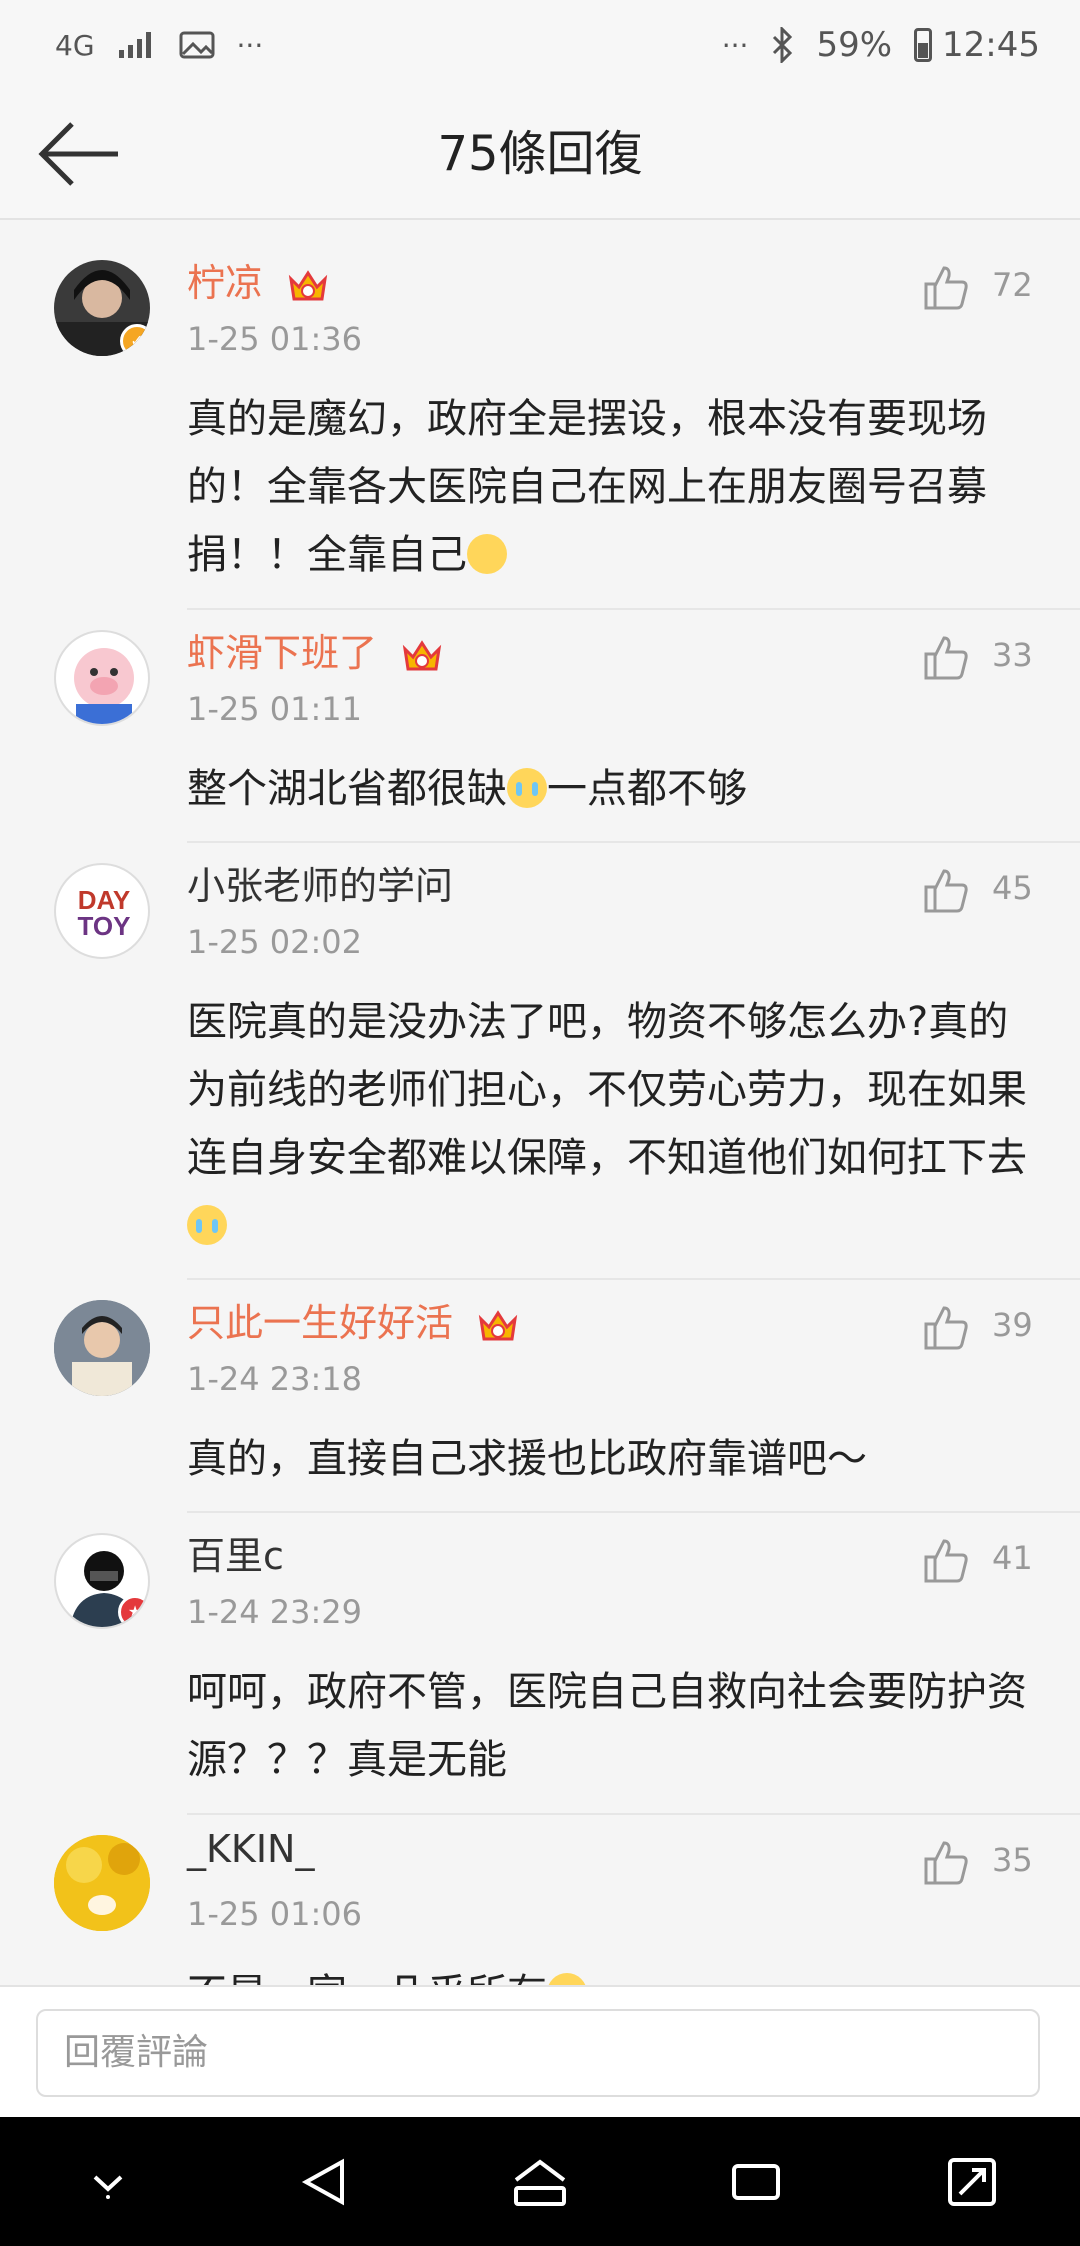  What do you see at coordinates (275, 942) in the screenshot?
I see `comment-time: 1-25 02:02` at bounding box center [275, 942].